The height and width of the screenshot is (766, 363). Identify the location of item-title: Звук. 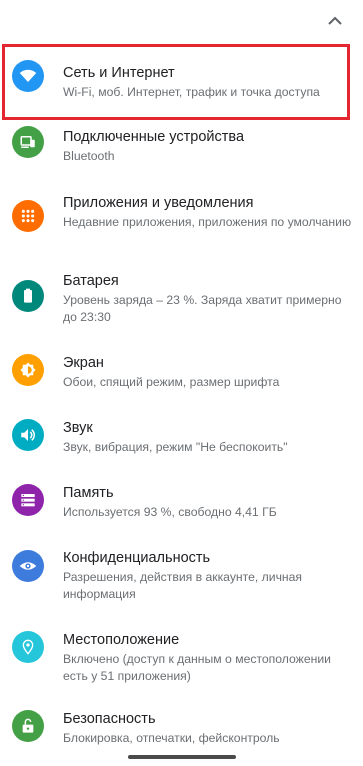
(78, 428).